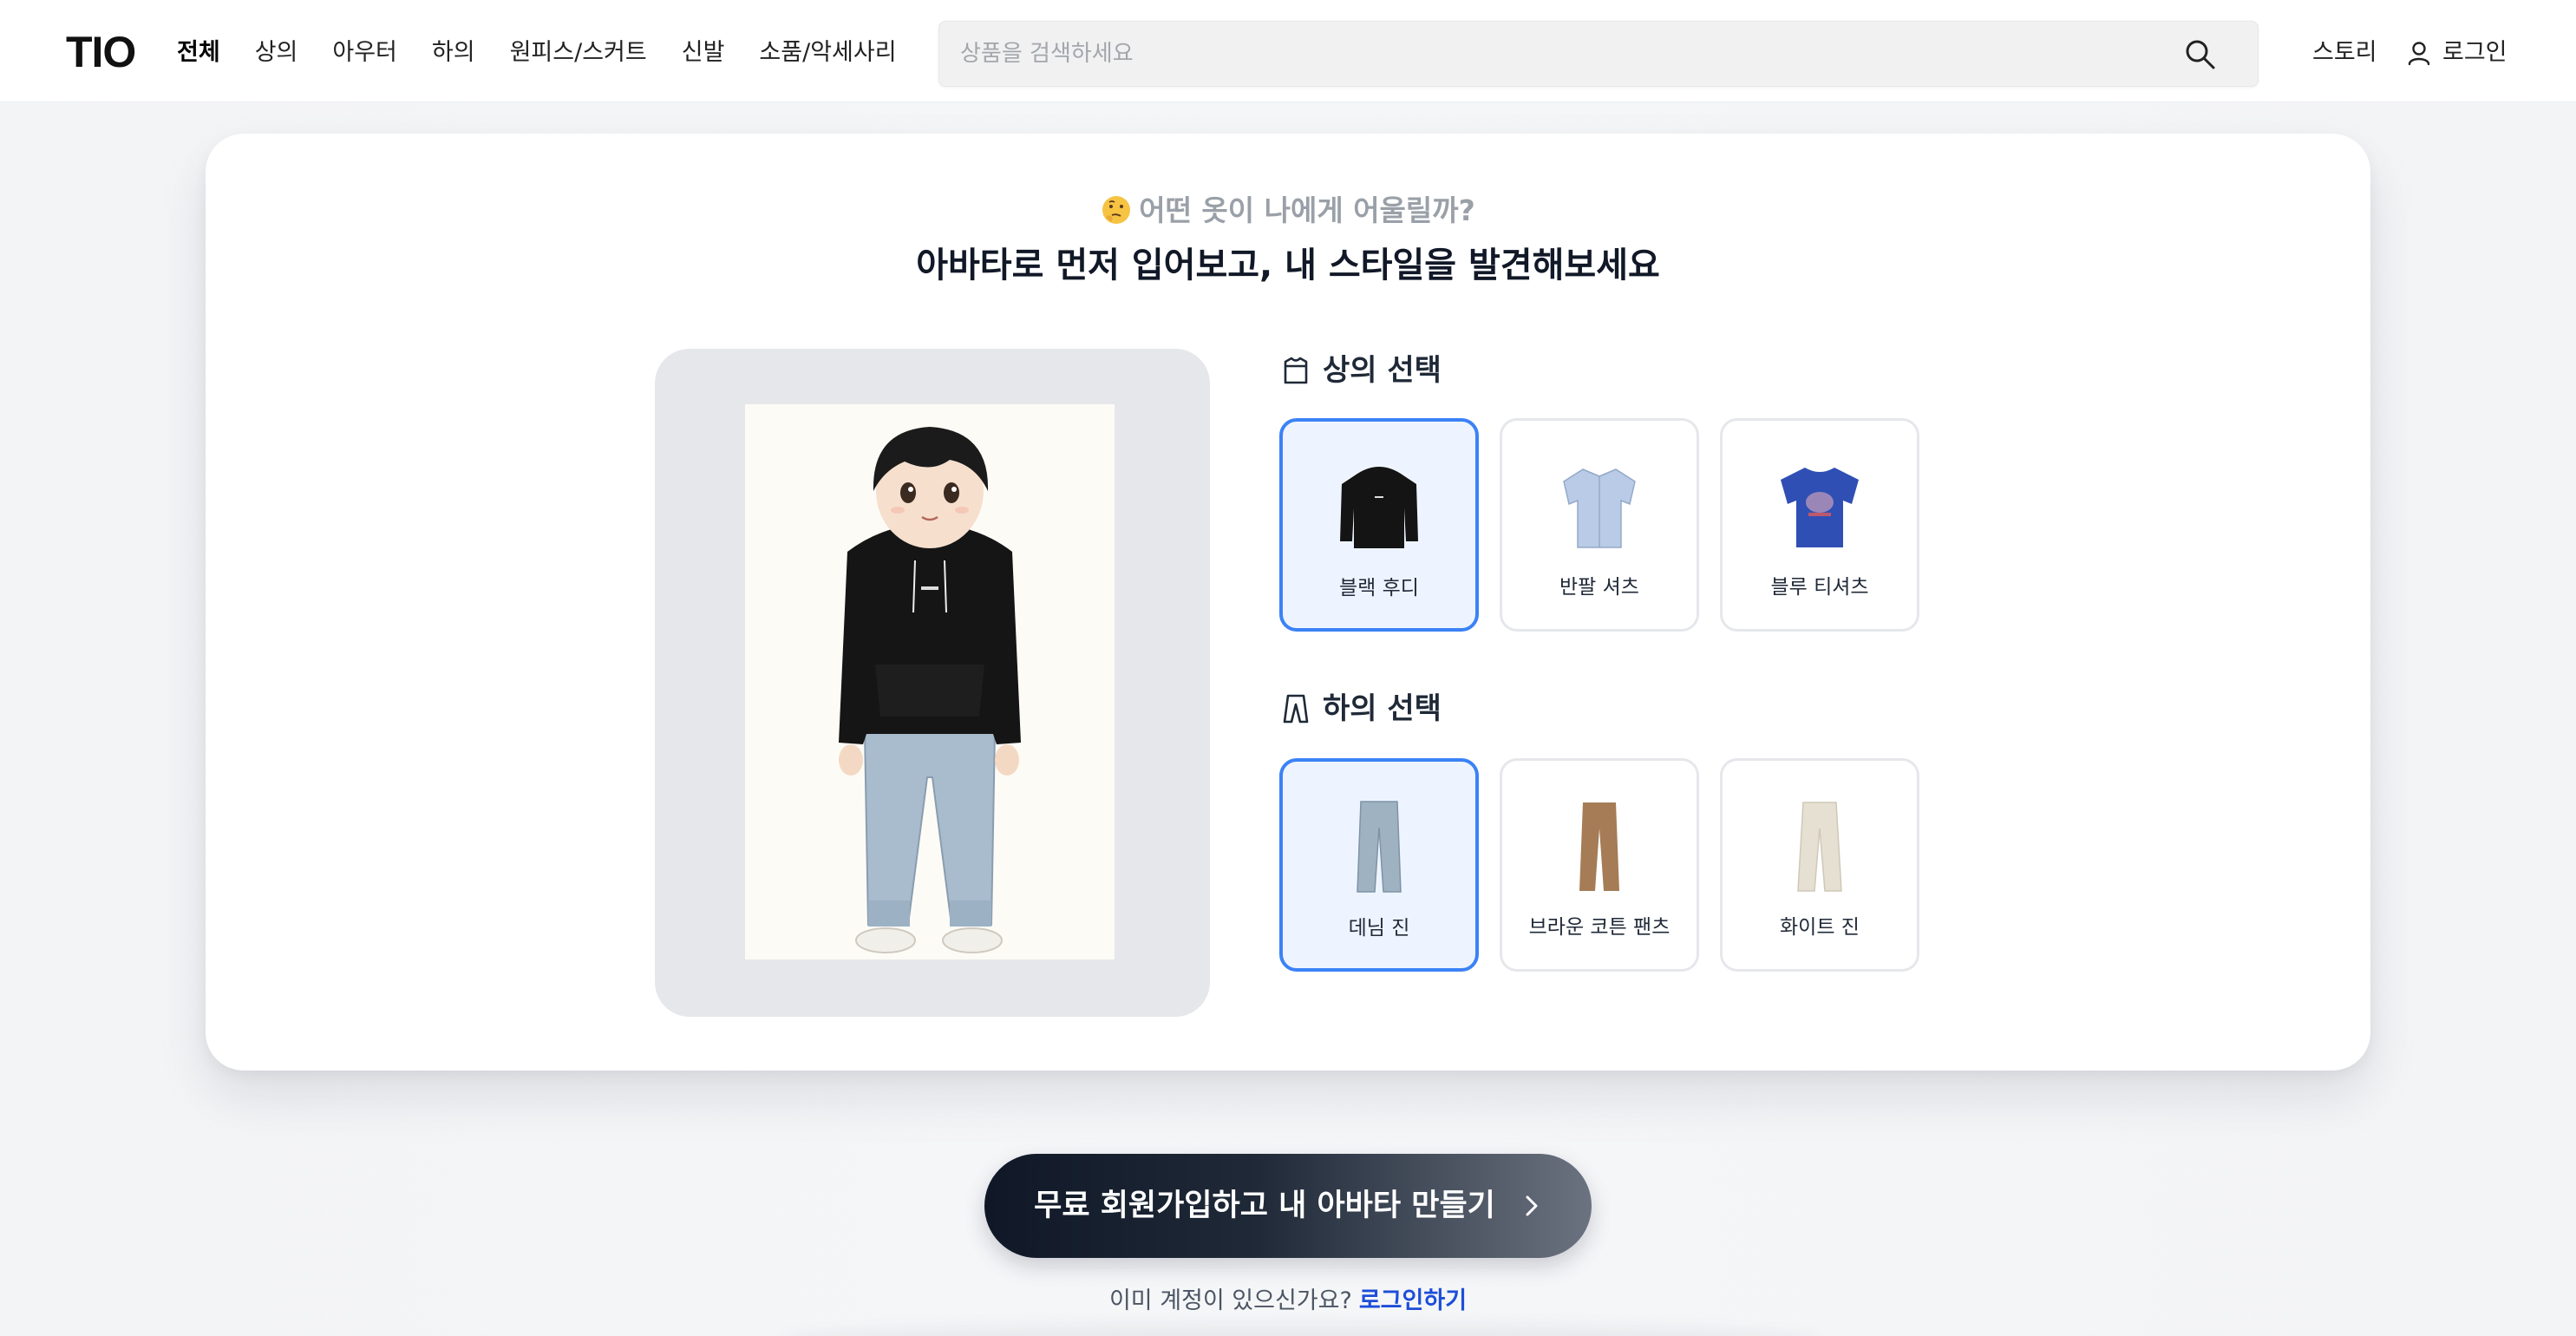 Image resolution: width=2576 pixels, height=1336 pixels. What do you see at coordinates (1379, 928) in the screenshot?
I see `bottom-option-label: 데님 진` at bounding box center [1379, 928].